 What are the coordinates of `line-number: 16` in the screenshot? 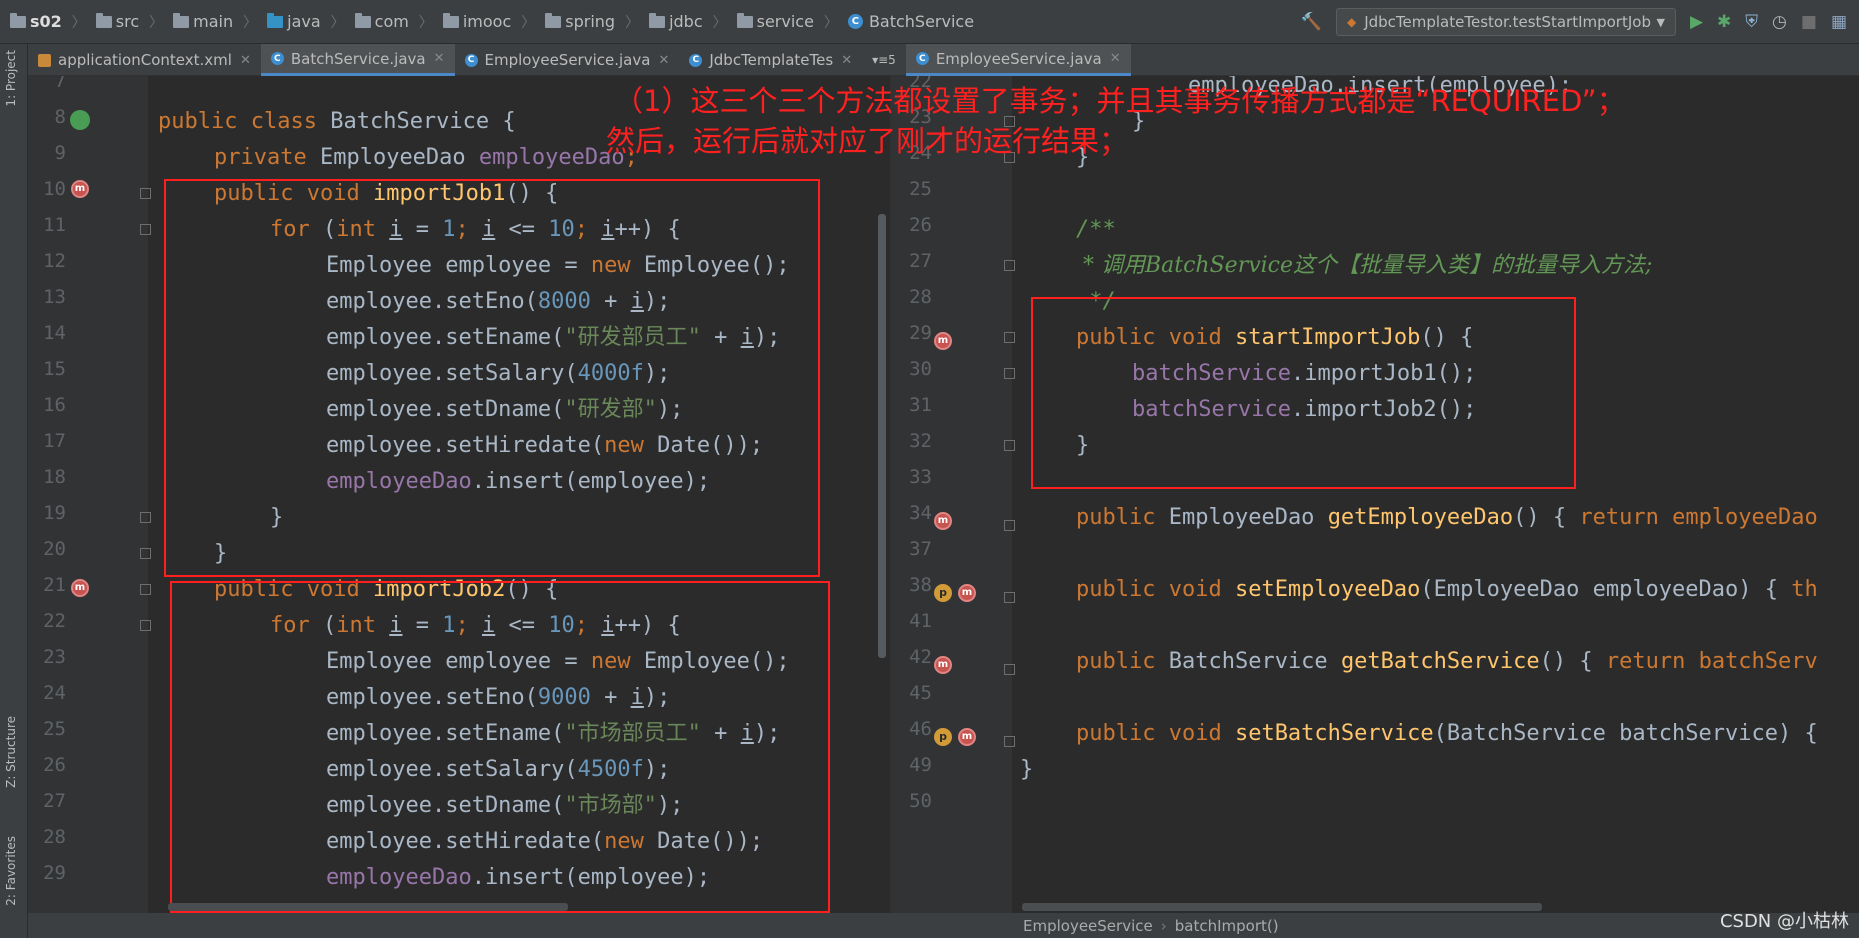 It's located at (54, 405).